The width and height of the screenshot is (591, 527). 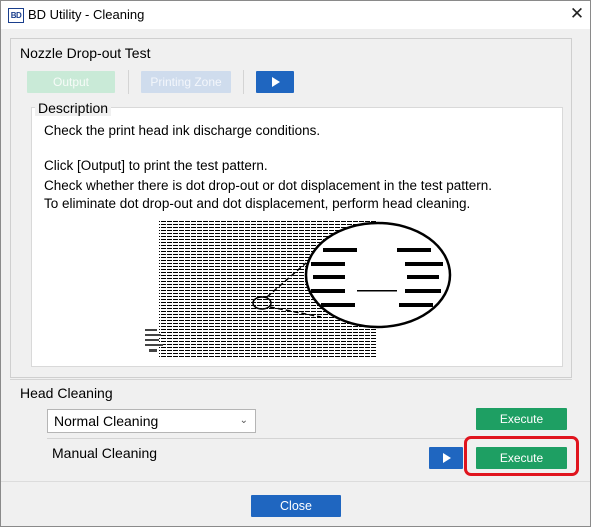 I want to click on chevron-down-icon: ⌄, so click(x=243, y=420).